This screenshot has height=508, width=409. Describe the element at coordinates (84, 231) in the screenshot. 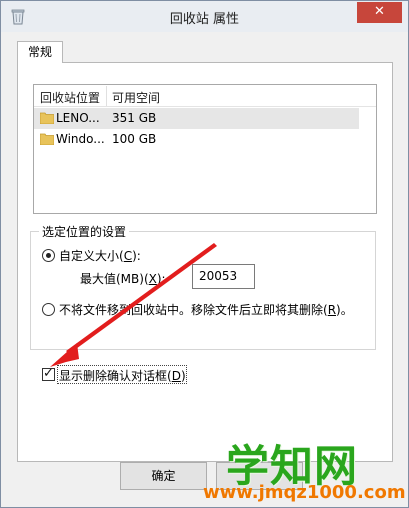

I see `settings-group-legend: 选定位置的设置` at that location.